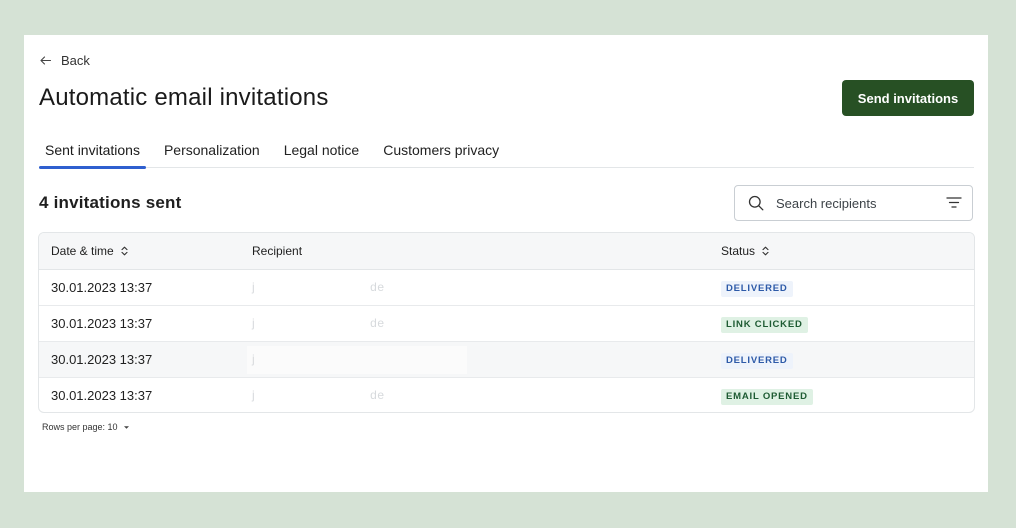 The height and width of the screenshot is (528, 1016). I want to click on rows-per-page-label: Rows per page: 10, so click(80, 427).